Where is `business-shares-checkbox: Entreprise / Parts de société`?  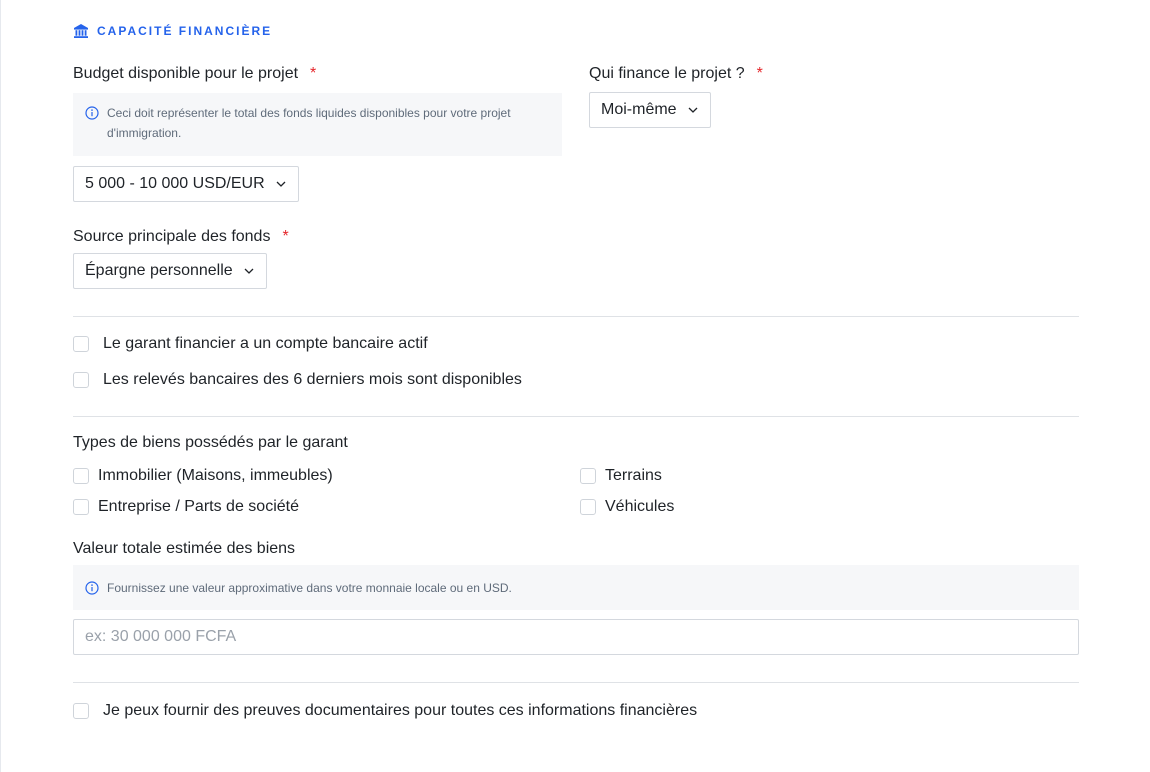 business-shares-checkbox: Entreprise / Parts de société is located at coordinates (186, 507).